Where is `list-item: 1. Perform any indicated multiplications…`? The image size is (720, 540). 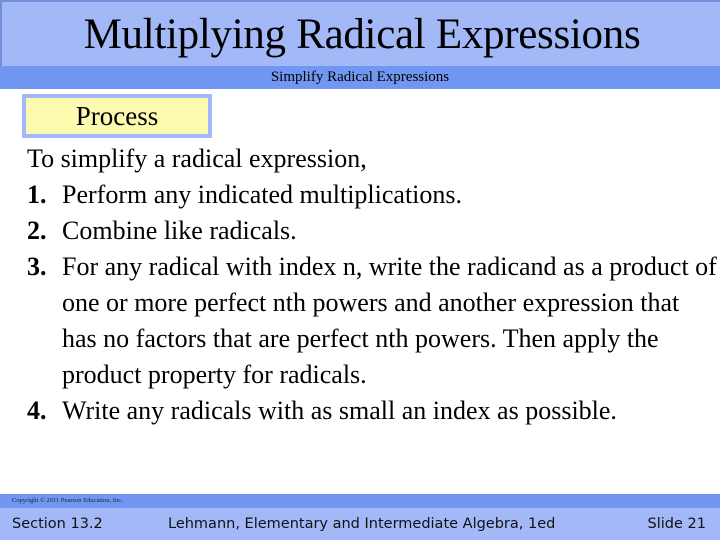
list-item: 1. Perform any indicated multiplications… is located at coordinates (372, 195).